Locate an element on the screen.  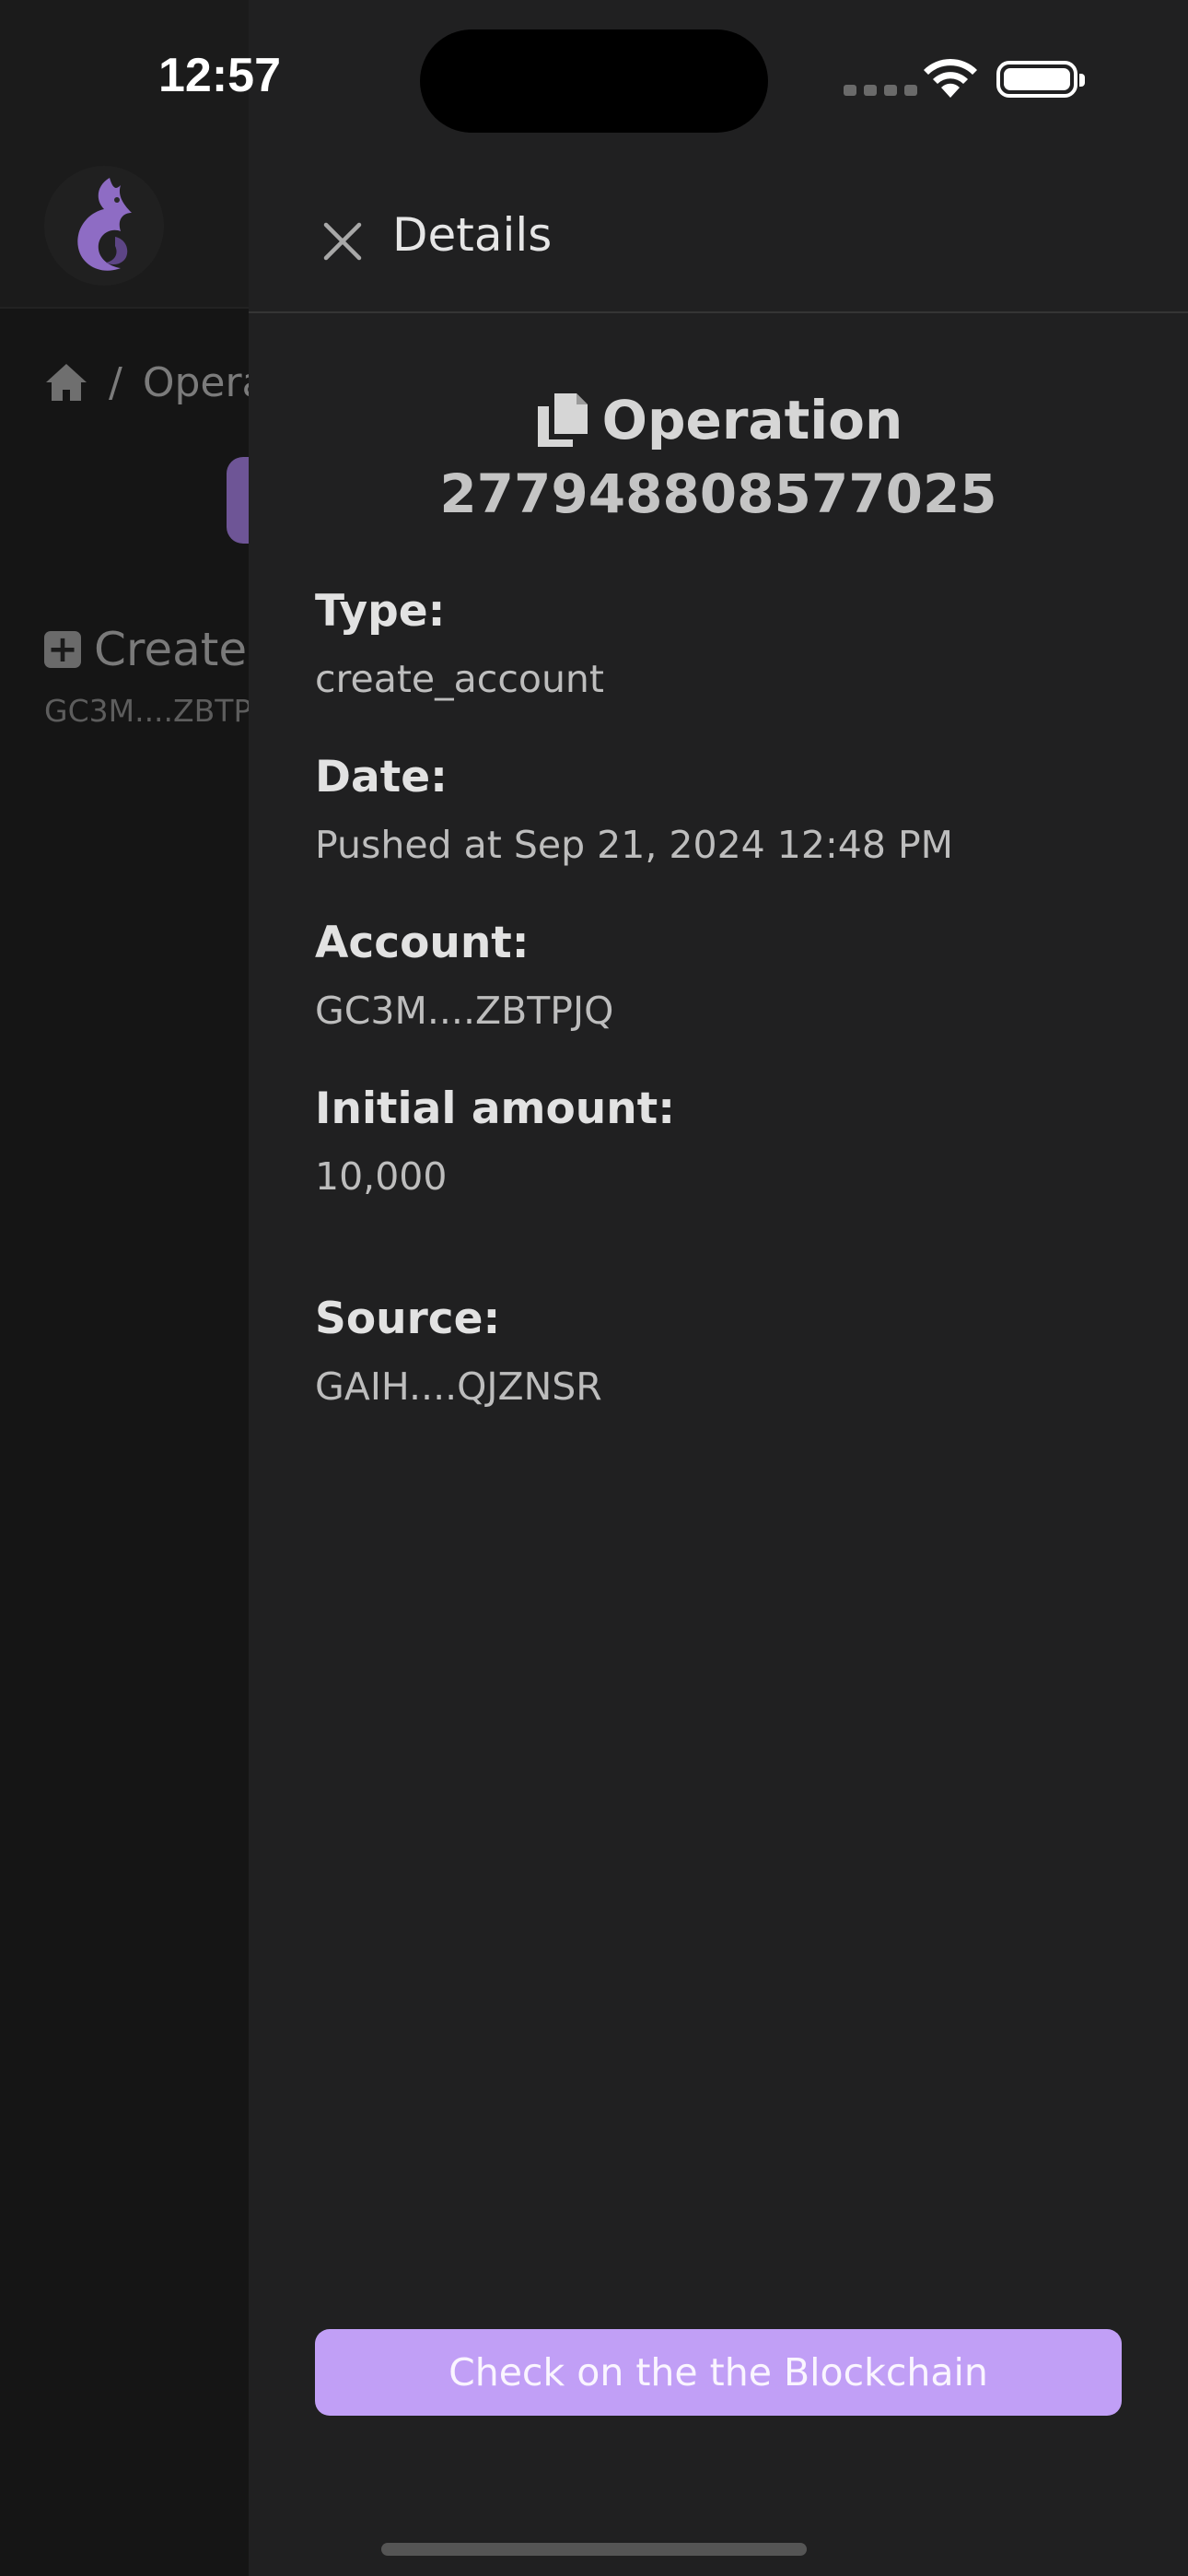
home-icon is located at coordinates (66, 382).